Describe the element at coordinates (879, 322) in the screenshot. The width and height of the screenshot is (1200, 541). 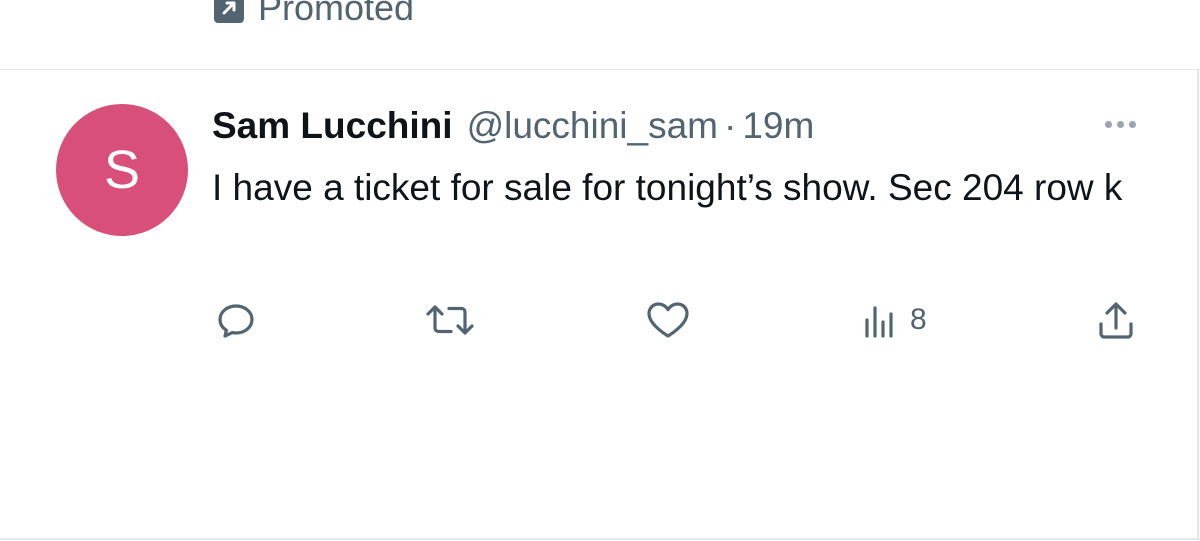
I see `views-chart-icon` at that location.